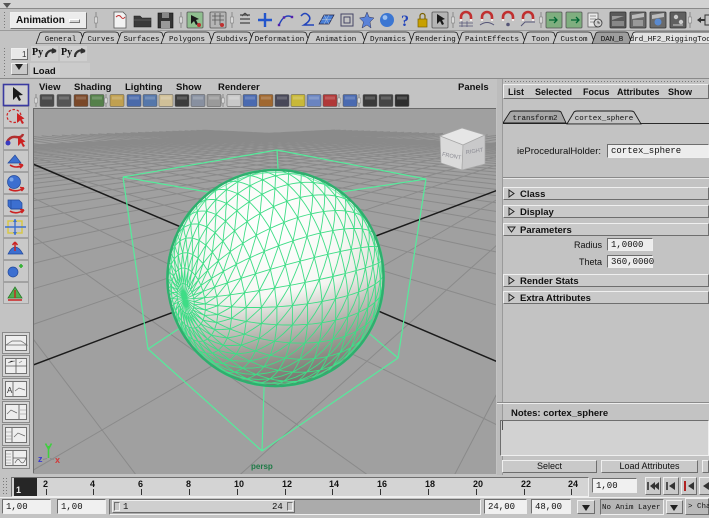 The width and height of the screenshot is (709, 518). What do you see at coordinates (262, 466) in the screenshot?
I see `svg-text: persp` at bounding box center [262, 466].